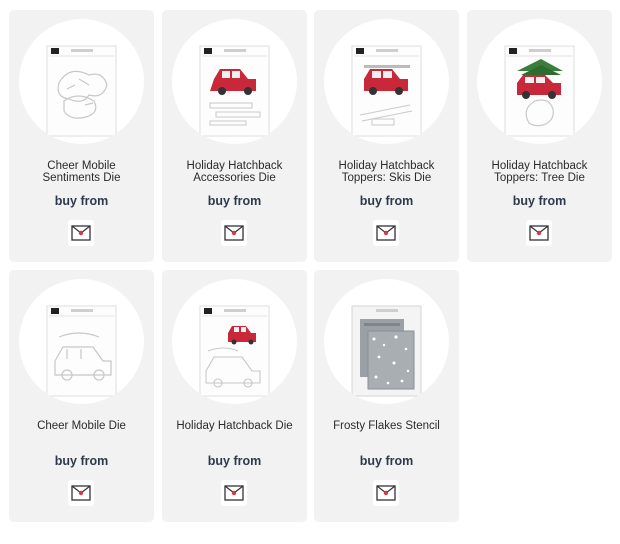 This screenshot has width=620, height=544. I want to click on product-card: Cheer Mobile Sentiments Die buy from, so click(81, 136).